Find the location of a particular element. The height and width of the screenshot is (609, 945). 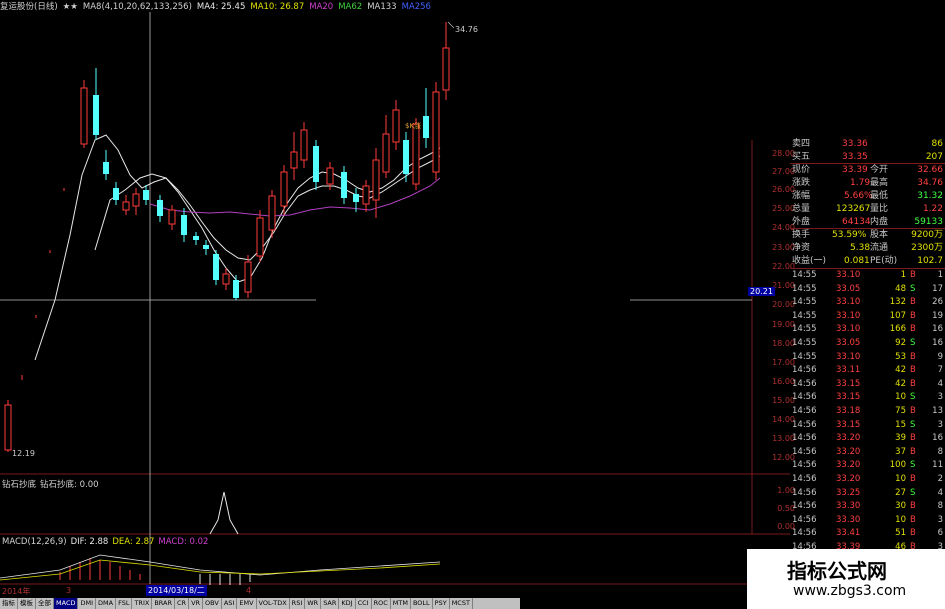

tick-count: 26 is located at coordinates (937, 302).